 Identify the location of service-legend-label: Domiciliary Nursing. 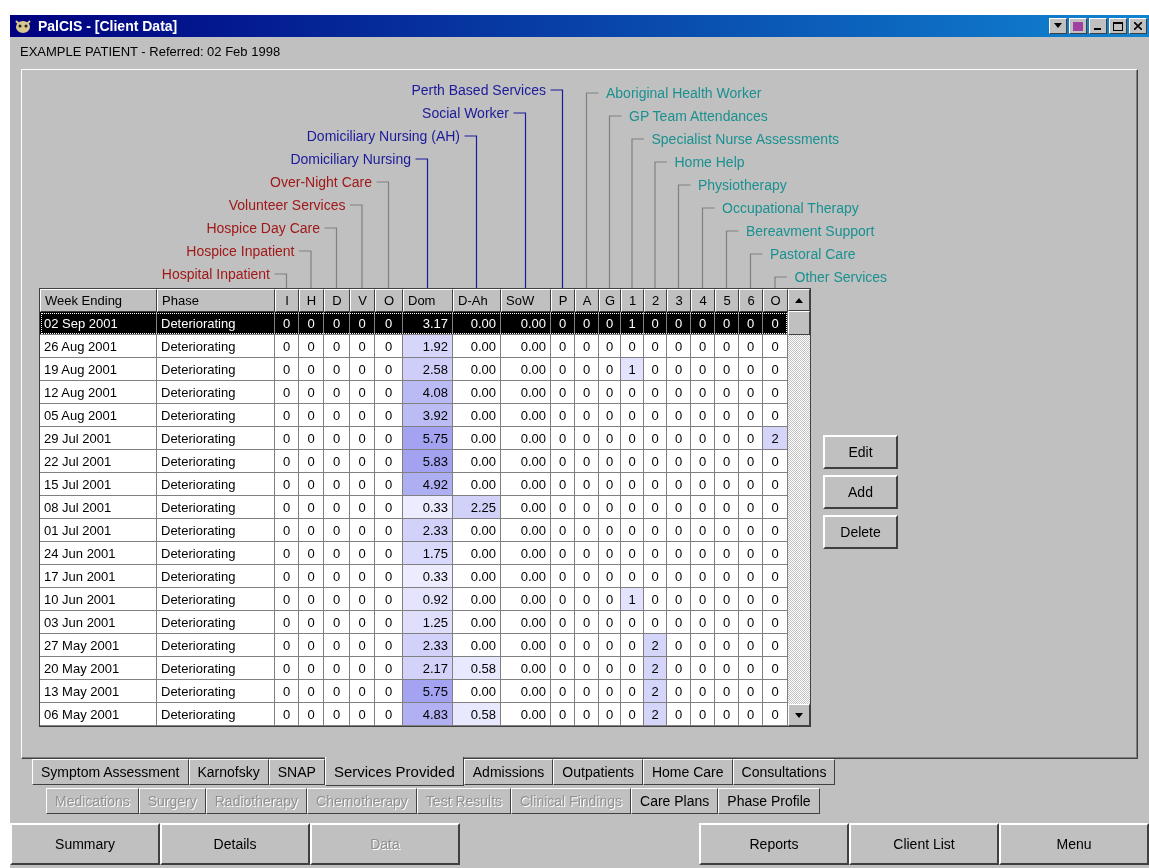
(350, 159).